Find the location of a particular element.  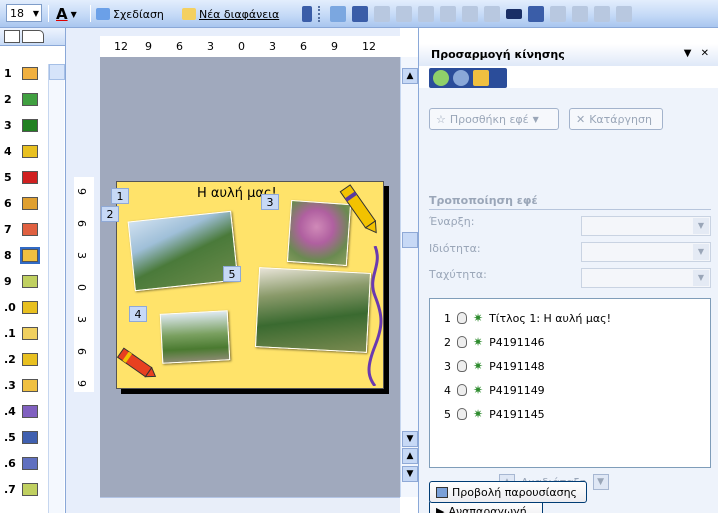

back-icon is located at coordinates (441, 78).